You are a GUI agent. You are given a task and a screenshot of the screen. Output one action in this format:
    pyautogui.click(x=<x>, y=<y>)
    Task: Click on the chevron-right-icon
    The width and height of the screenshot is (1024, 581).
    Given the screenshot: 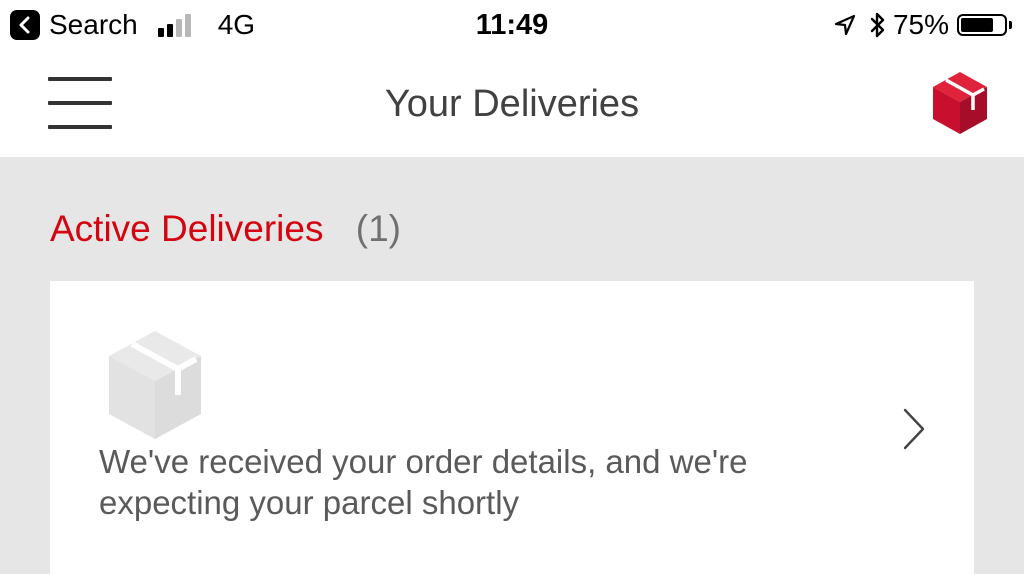 What is the action you would take?
    pyautogui.click(x=914, y=429)
    